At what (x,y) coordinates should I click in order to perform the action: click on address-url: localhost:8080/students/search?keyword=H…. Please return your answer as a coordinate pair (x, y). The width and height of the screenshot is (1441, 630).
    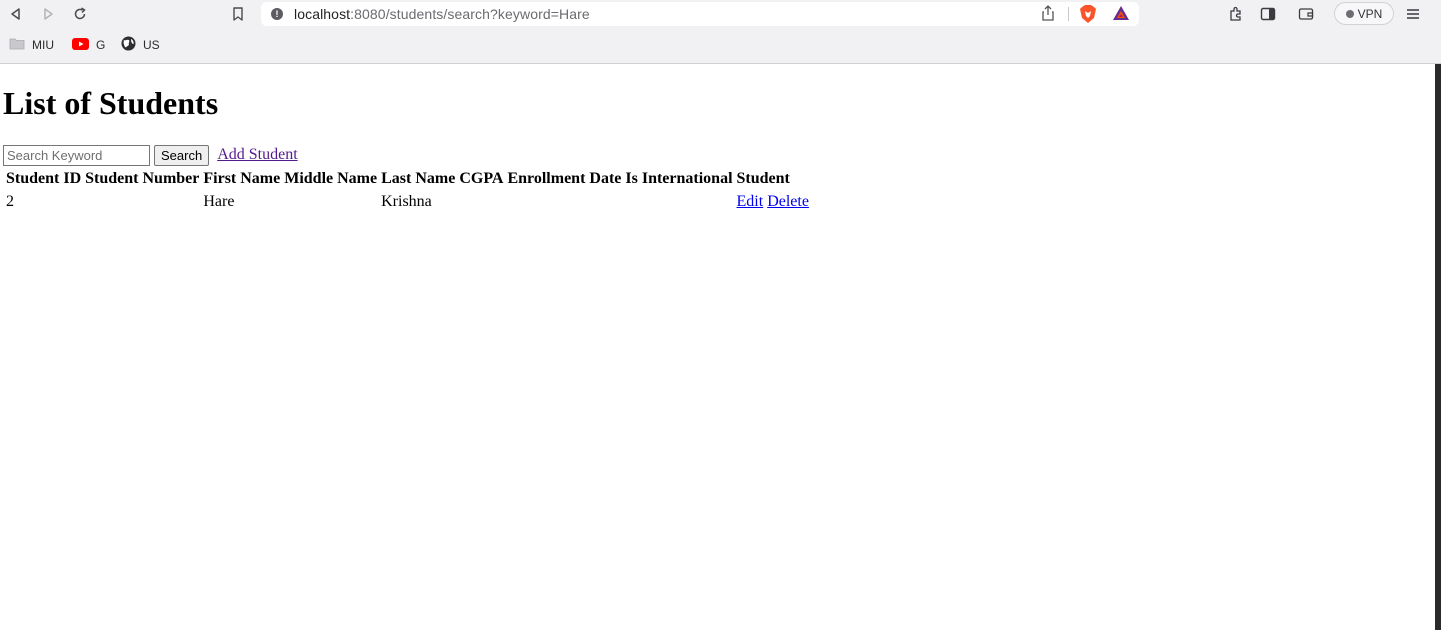
    Looking at the image, I should click on (442, 14).